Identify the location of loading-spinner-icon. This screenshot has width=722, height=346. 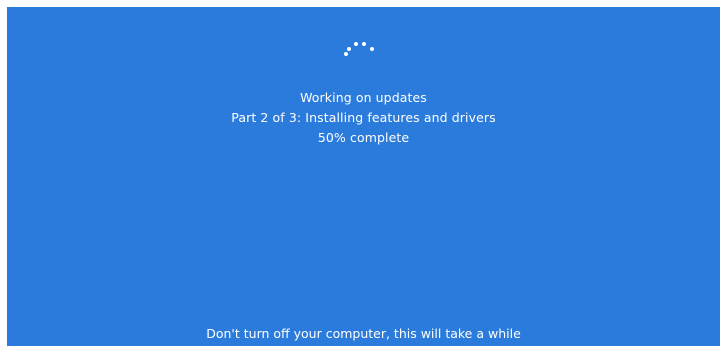
(361, 54).